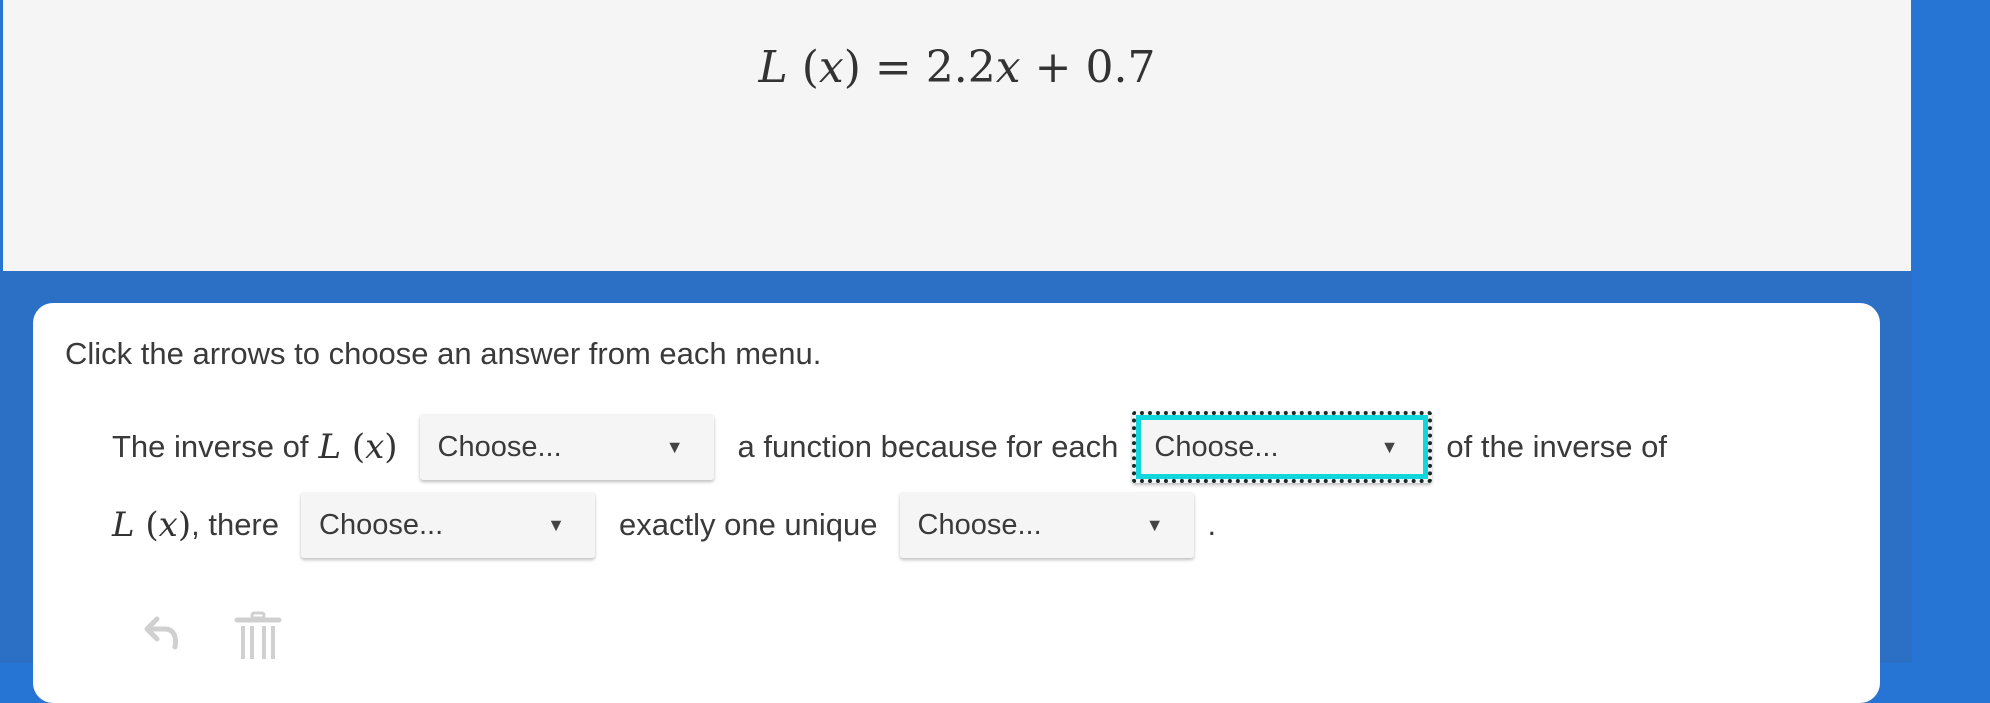 This screenshot has width=1990, height=703. I want to click on sentence-part-1: The inverse of, so click(210, 446).